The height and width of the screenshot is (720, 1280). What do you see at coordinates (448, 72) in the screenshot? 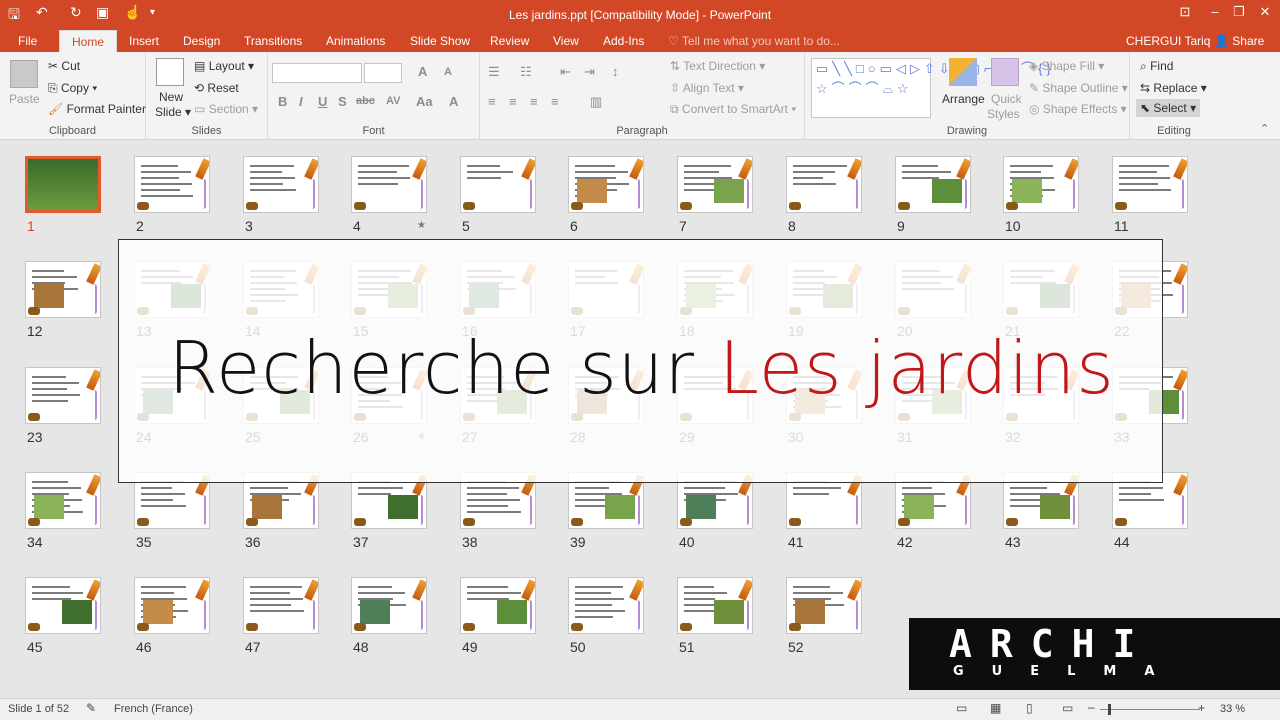
I see `shrink-font-icon: A` at bounding box center [448, 72].